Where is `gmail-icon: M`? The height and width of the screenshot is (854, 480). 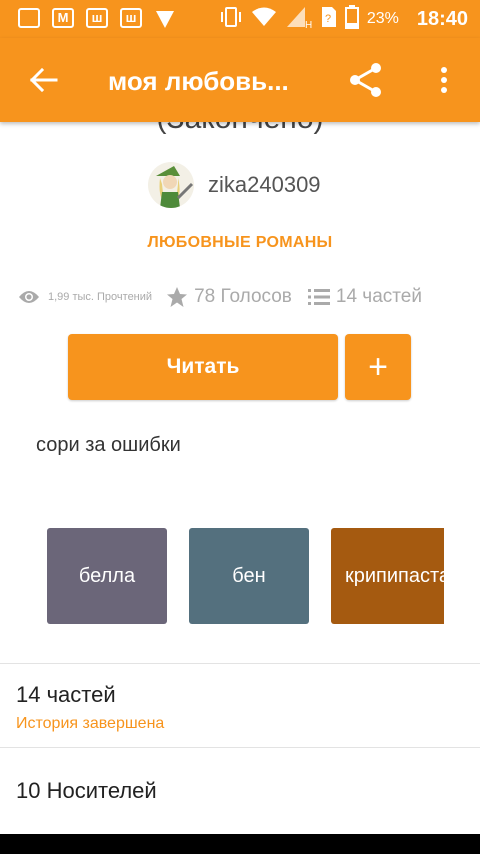 gmail-icon: M is located at coordinates (63, 18).